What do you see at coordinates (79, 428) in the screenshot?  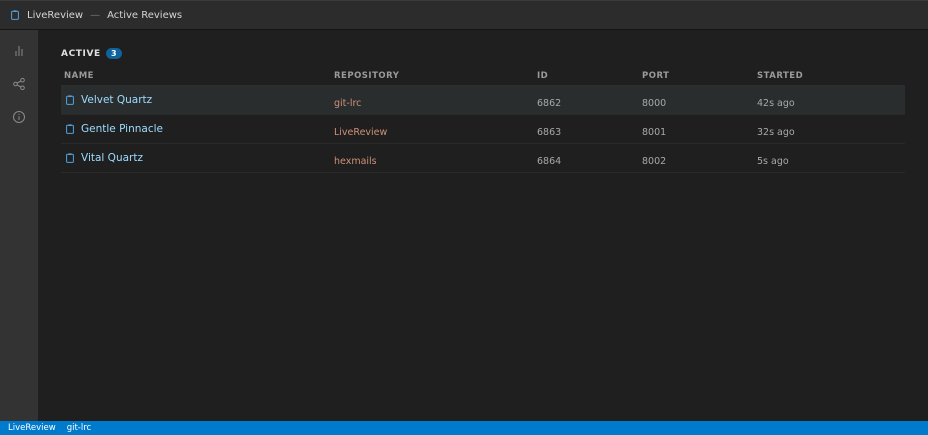 I see `status-branch: git-lrc` at bounding box center [79, 428].